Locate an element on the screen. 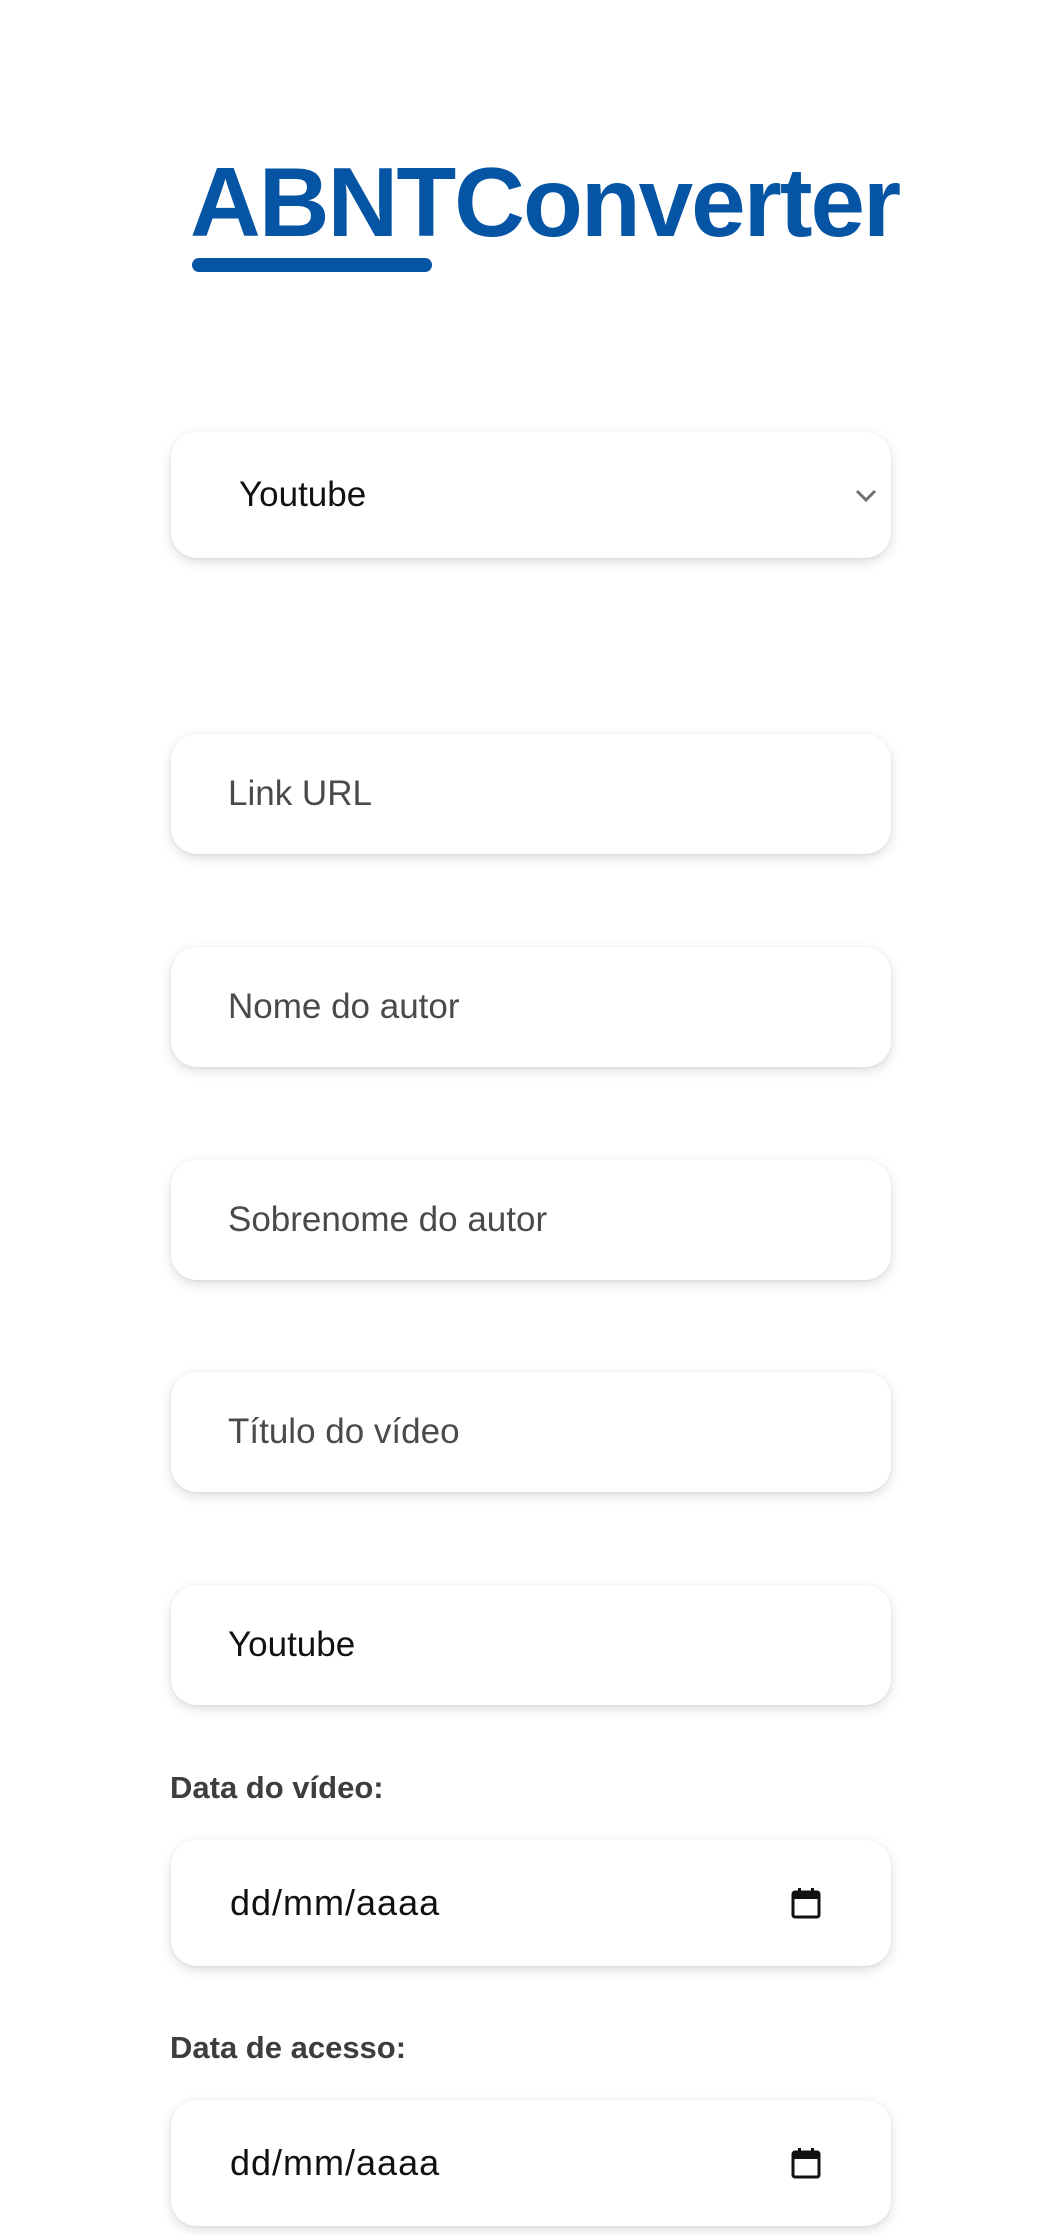 Image resolution: width=1059 pixels, height=2235 pixels. link-url-placeholder: Link URL is located at coordinates (300, 793).